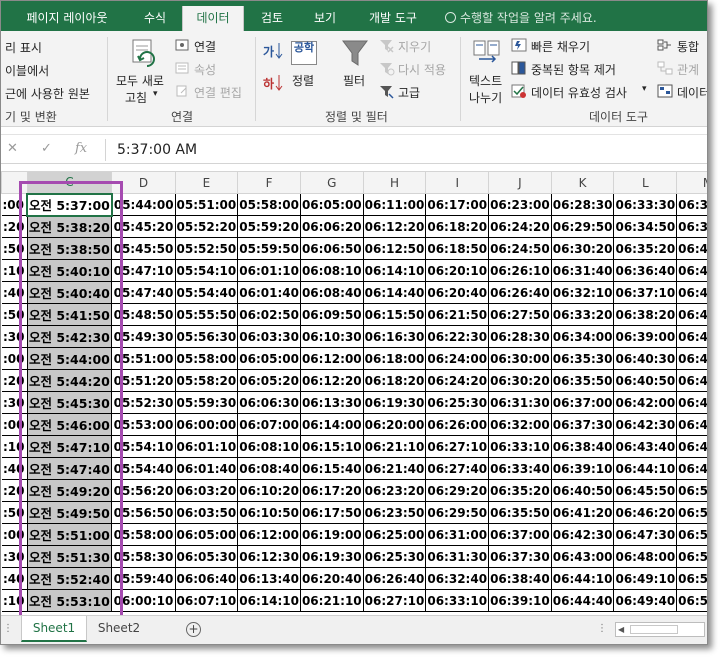  I want to click on cell-c: 오전 5:42:30, so click(69, 336).